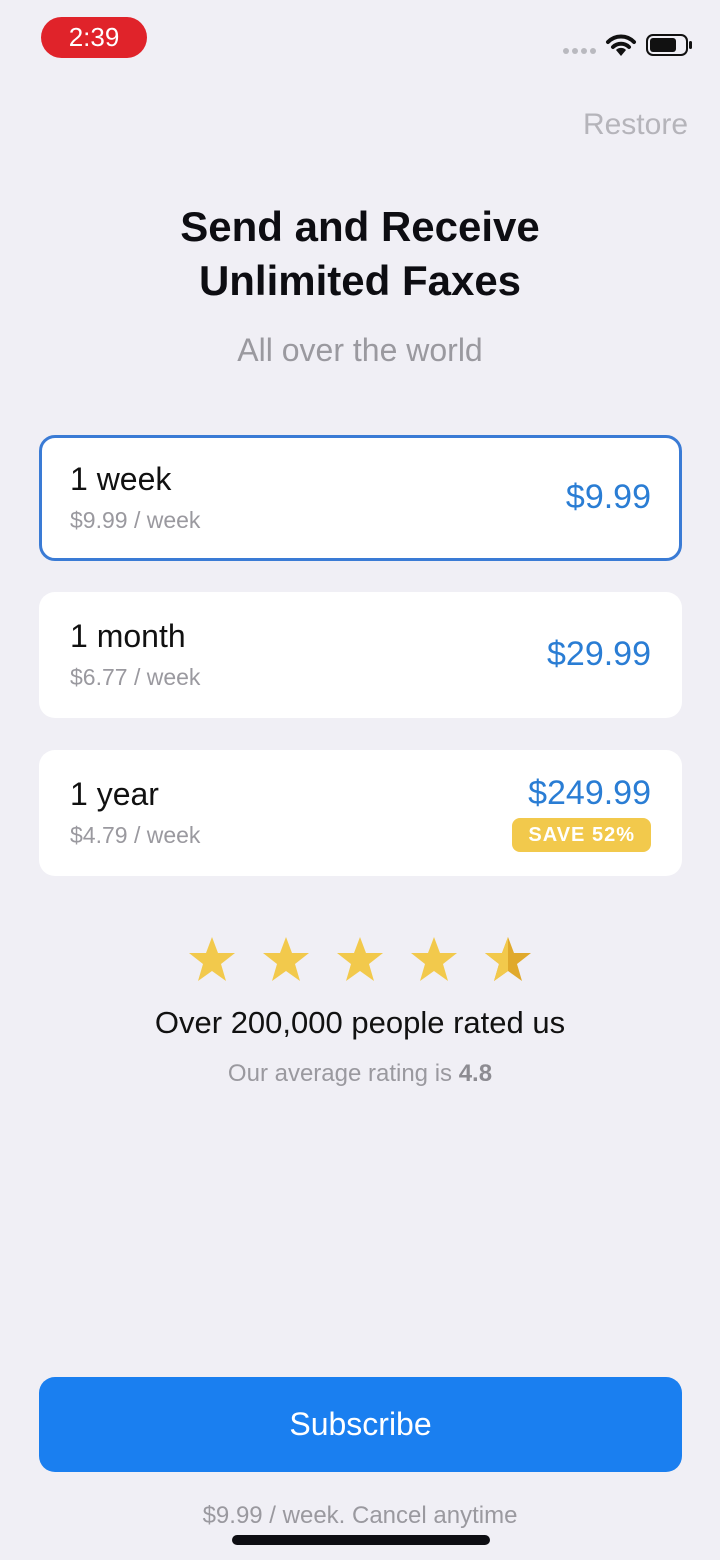 The width and height of the screenshot is (720, 1560). I want to click on footer-note: $9.99 / week. Cancel anytime, so click(360, 1515).